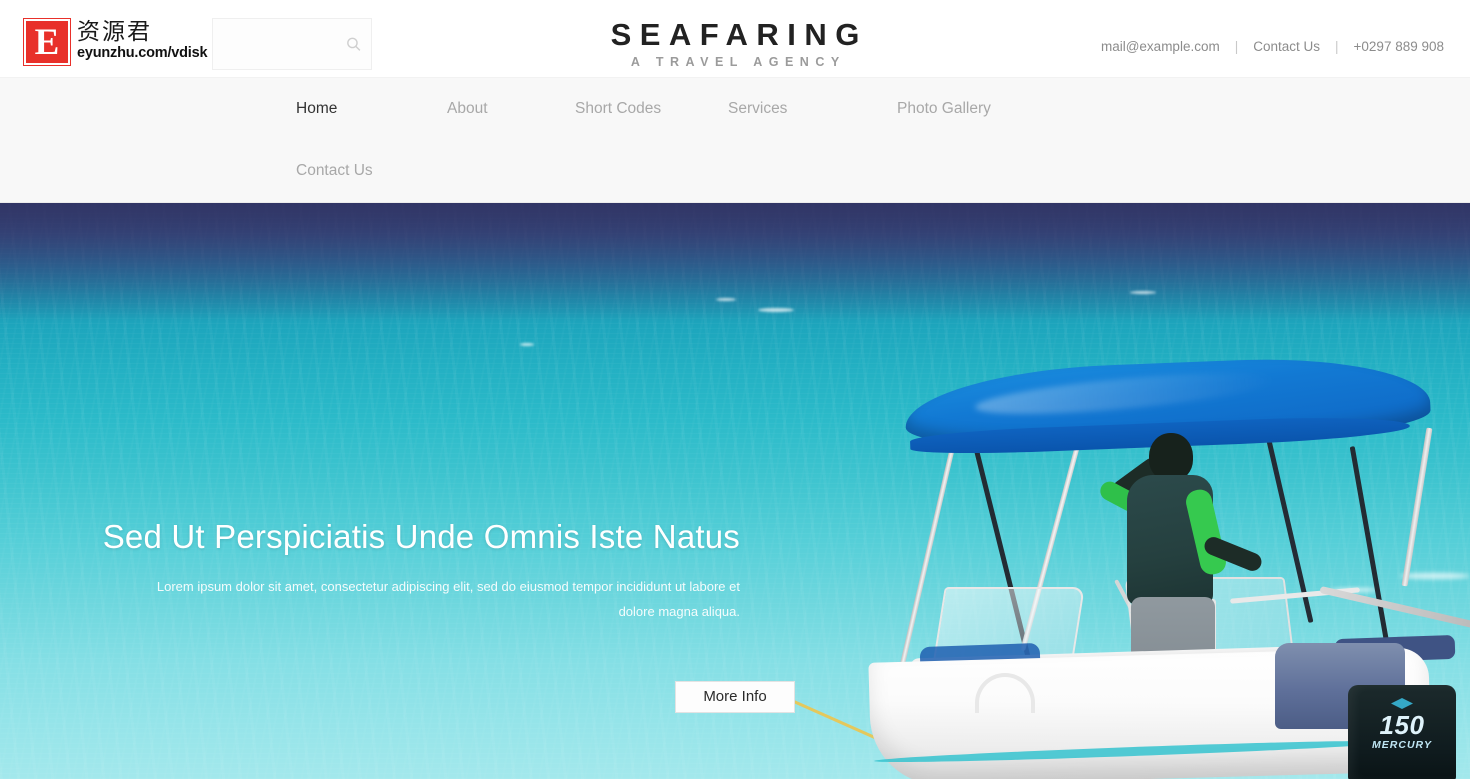 The image size is (1470, 780). What do you see at coordinates (993, 109) in the screenshot?
I see `nav-item-photo-gallery: Photo Gallery` at bounding box center [993, 109].